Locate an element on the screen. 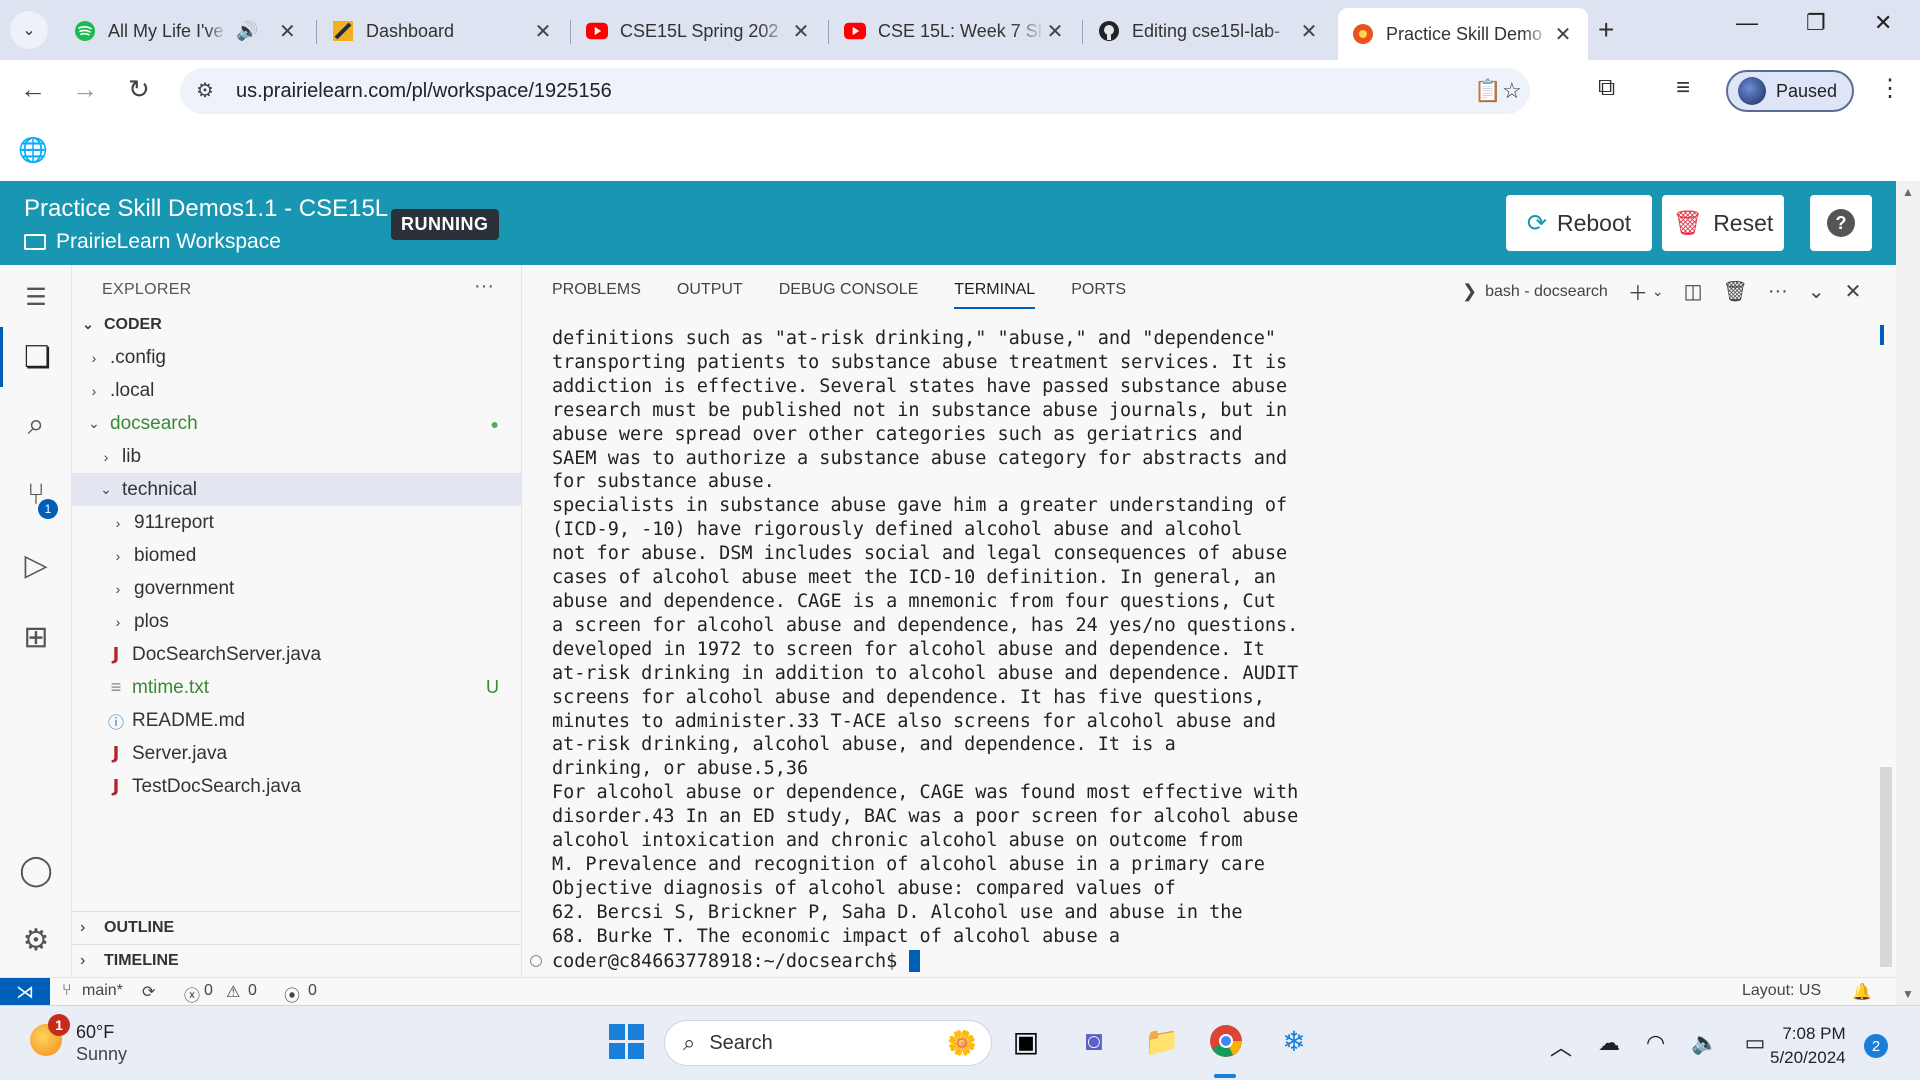  menu-icon: ☰ is located at coordinates (36, 297).